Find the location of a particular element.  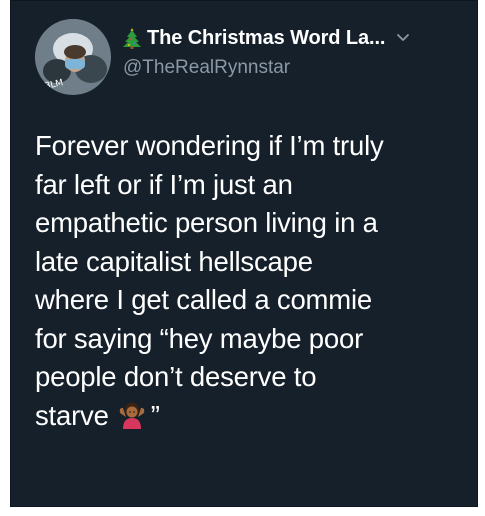

woman-shrugging-emoji is located at coordinates (131, 415).